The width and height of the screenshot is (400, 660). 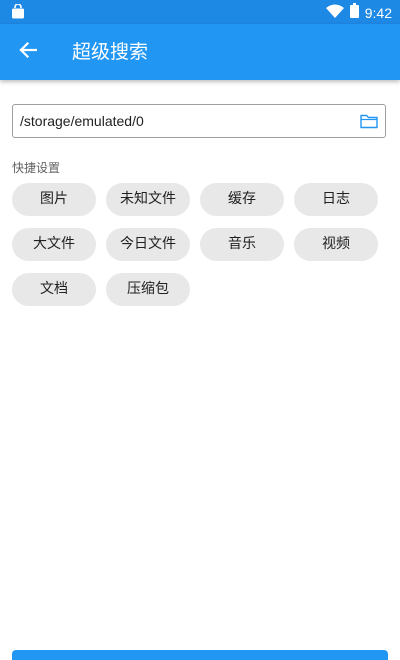 What do you see at coordinates (336, 199) in the screenshot?
I see `chip-logs: 日志` at bounding box center [336, 199].